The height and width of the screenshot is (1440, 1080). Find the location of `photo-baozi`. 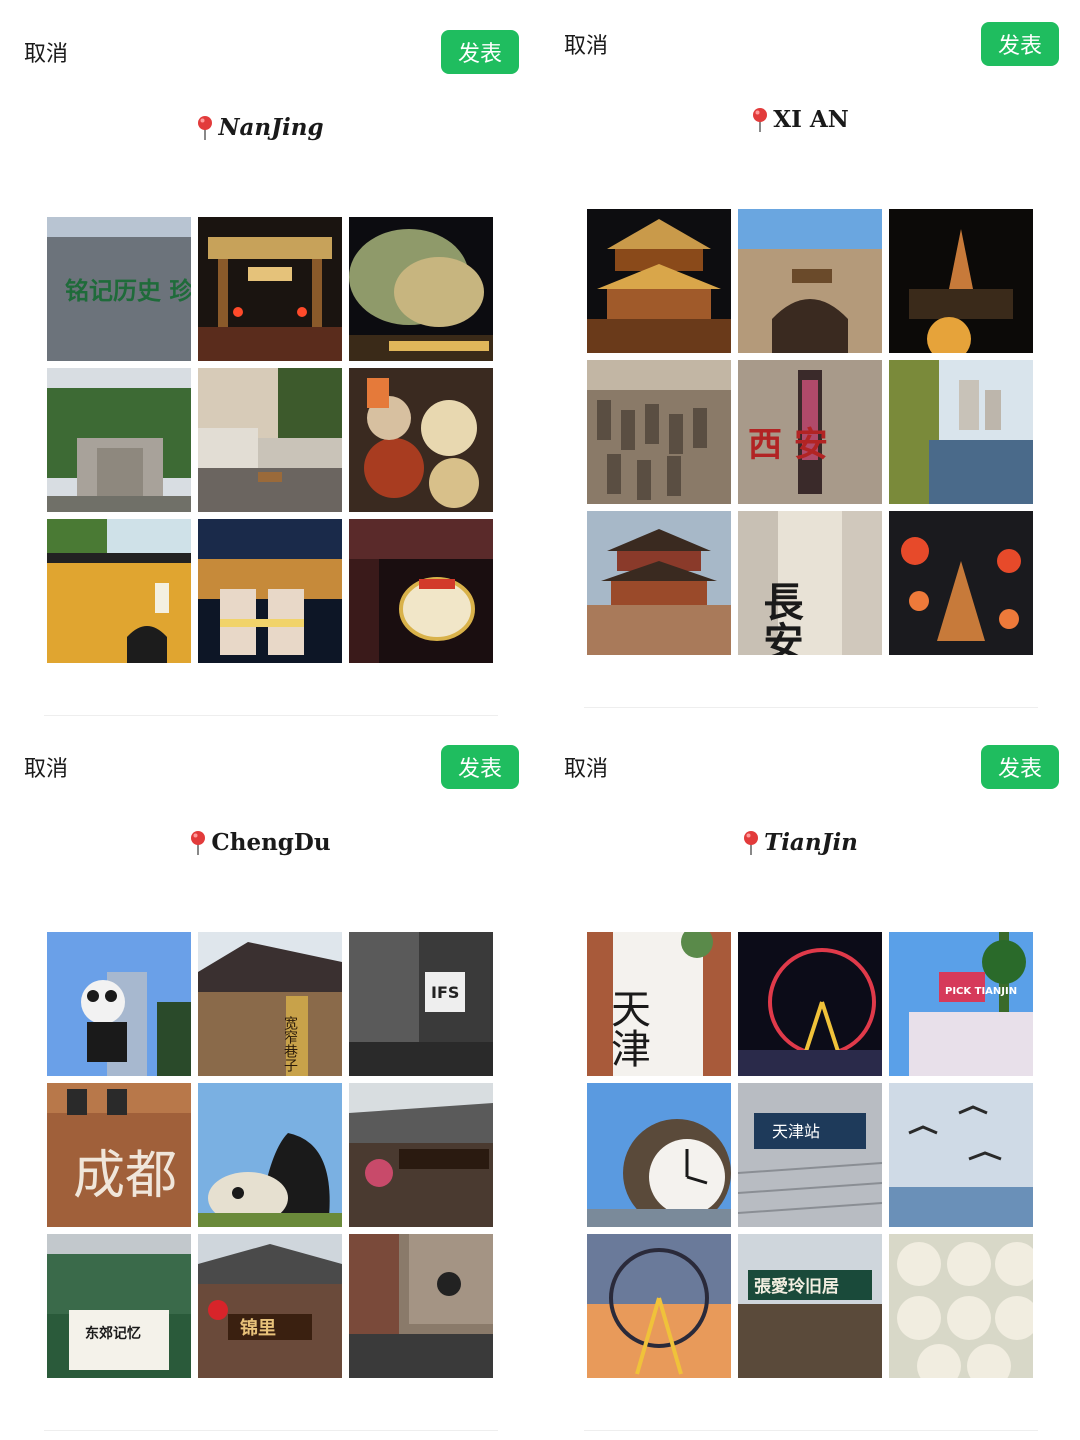

photo-baozi is located at coordinates (961, 1306).